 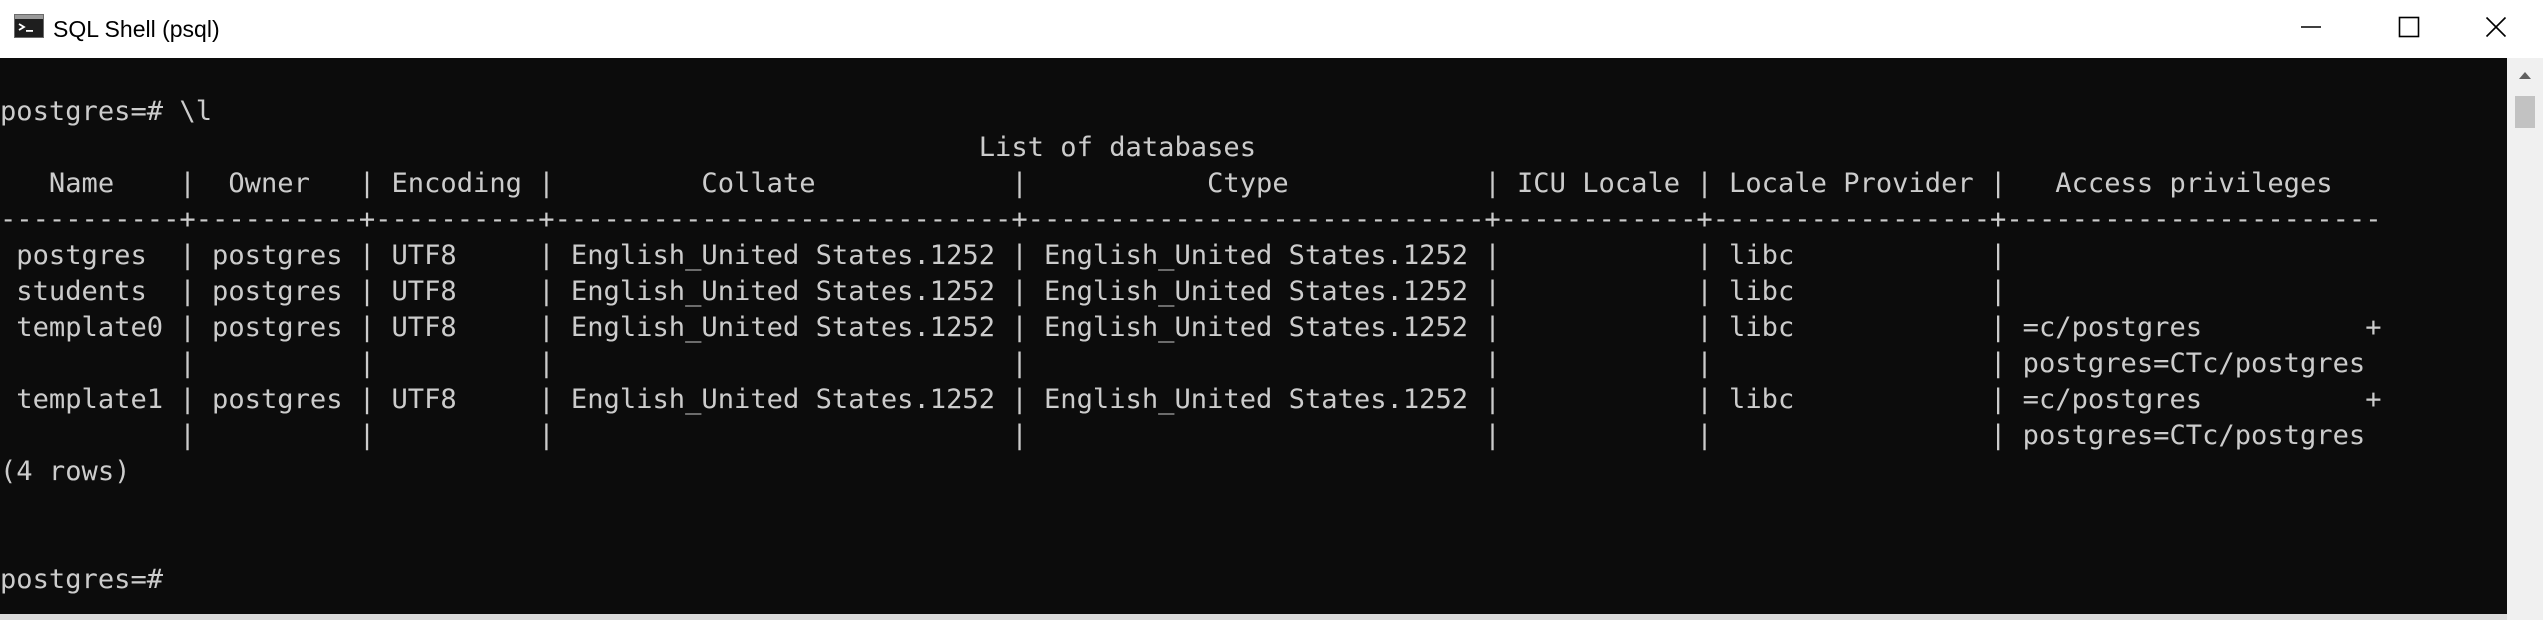 What do you see at coordinates (1191, 580) in the screenshot?
I see `terminal-prompt: postgres=#` at bounding box center [1191, 580].